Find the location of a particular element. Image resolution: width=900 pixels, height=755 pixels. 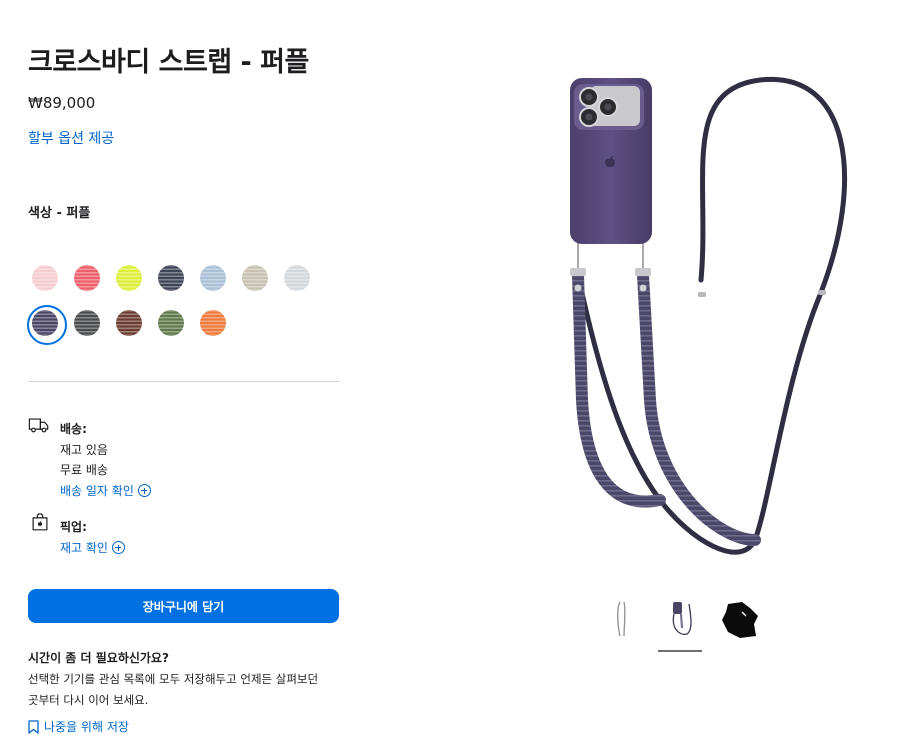

add-to-bag-button: 장바구니에 담기 is located at coordinates (183, 606).